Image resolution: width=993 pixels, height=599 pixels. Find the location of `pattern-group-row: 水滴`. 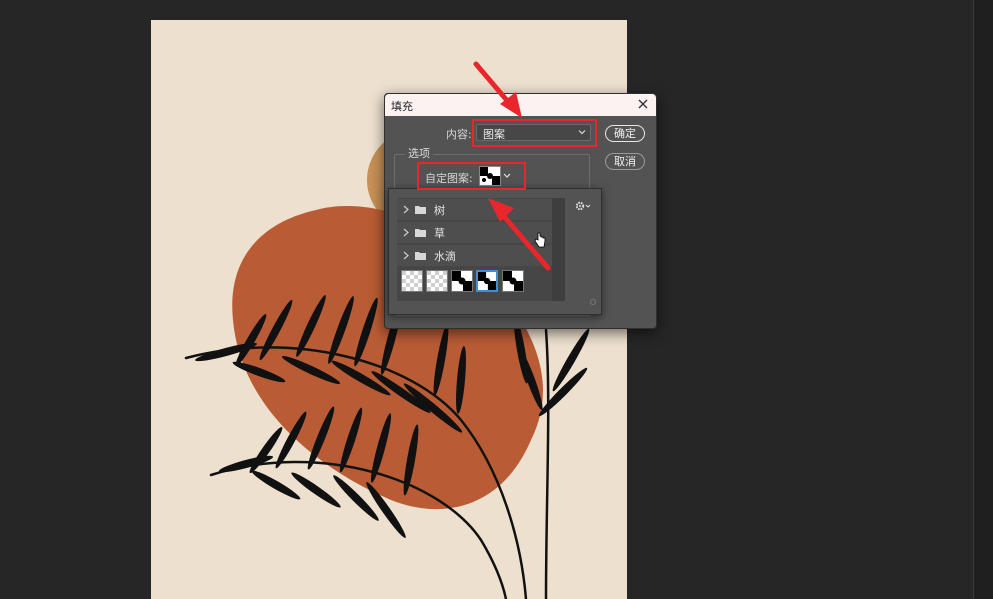

pattern-group-row: 水滴 is located at coordinates (474, 255).